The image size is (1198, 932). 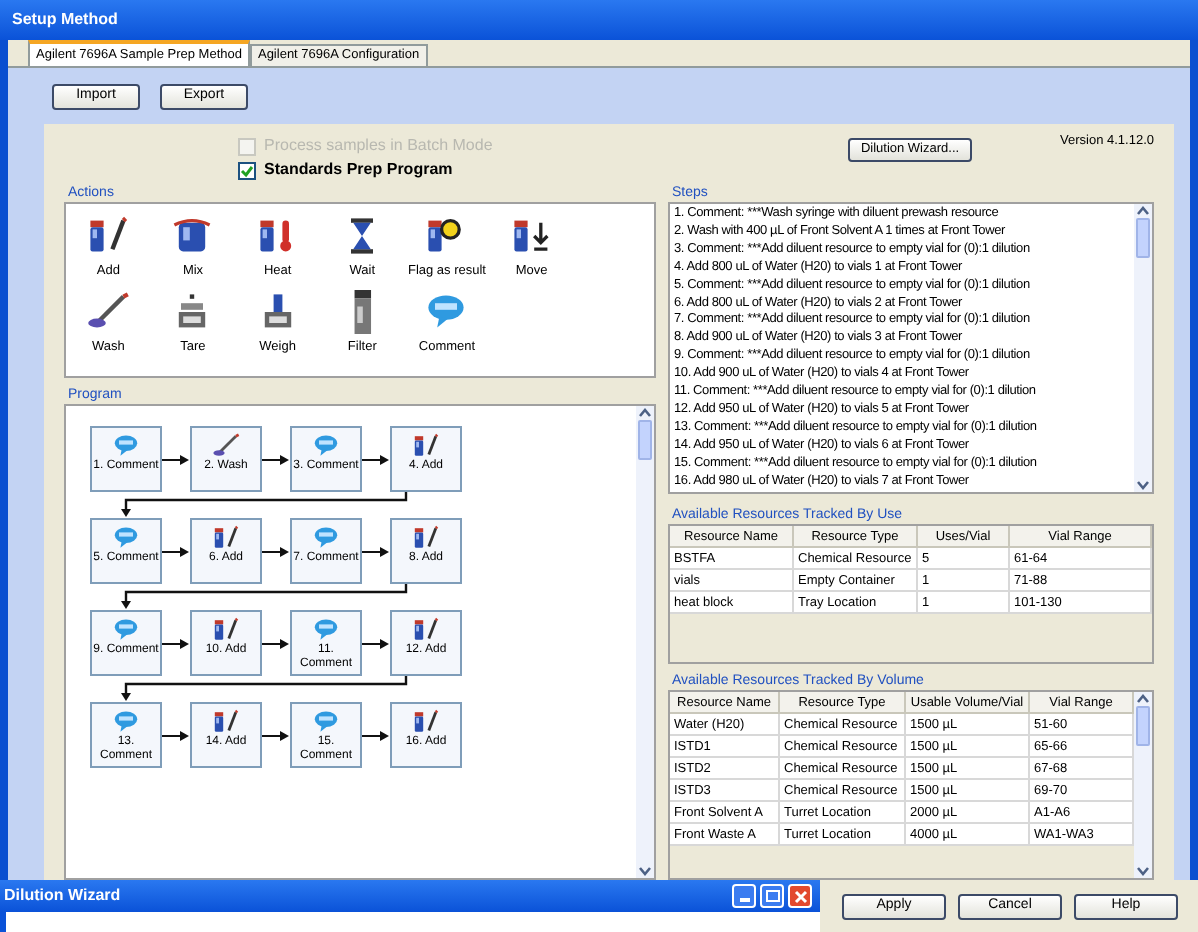 I want to click on filter-vial-icon, so click(x=362, y=311).